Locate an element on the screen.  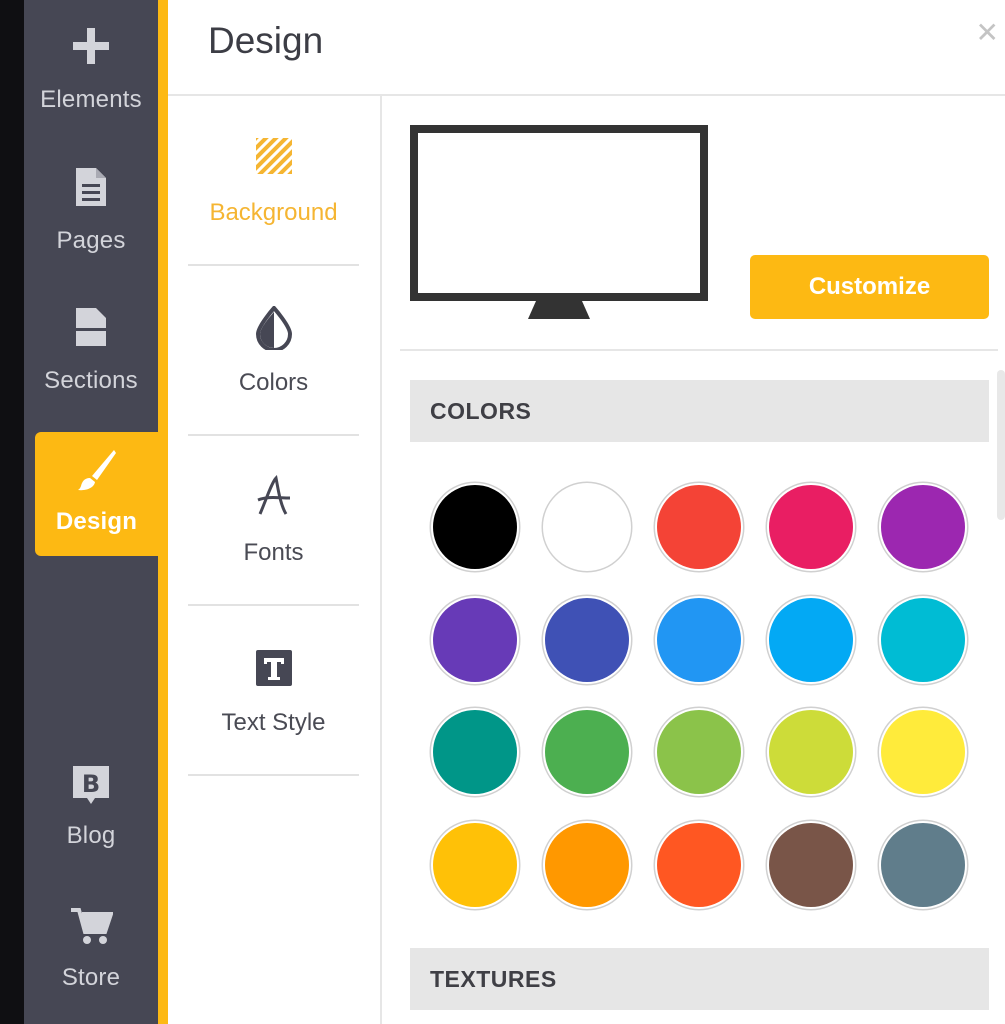
nav-label: Sections is located at coordinates (91, 380).